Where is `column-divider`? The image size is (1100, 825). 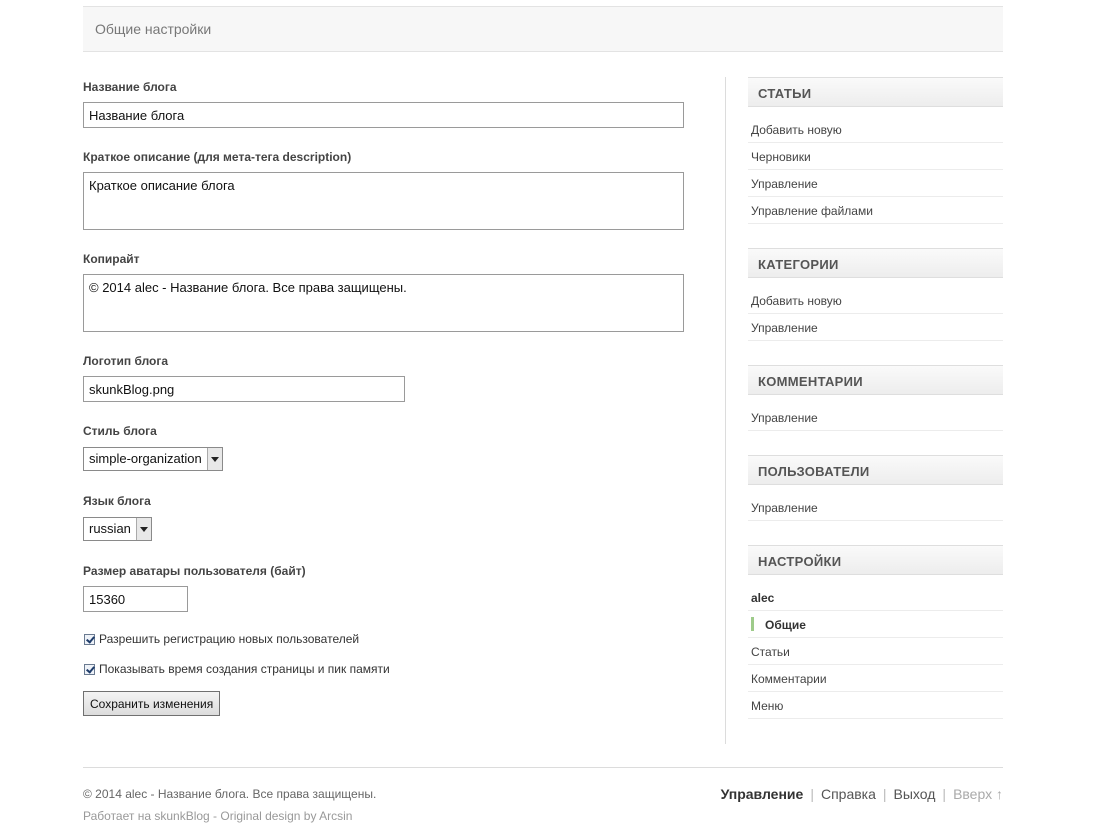
column-divider is located at coordinates (725, 410).